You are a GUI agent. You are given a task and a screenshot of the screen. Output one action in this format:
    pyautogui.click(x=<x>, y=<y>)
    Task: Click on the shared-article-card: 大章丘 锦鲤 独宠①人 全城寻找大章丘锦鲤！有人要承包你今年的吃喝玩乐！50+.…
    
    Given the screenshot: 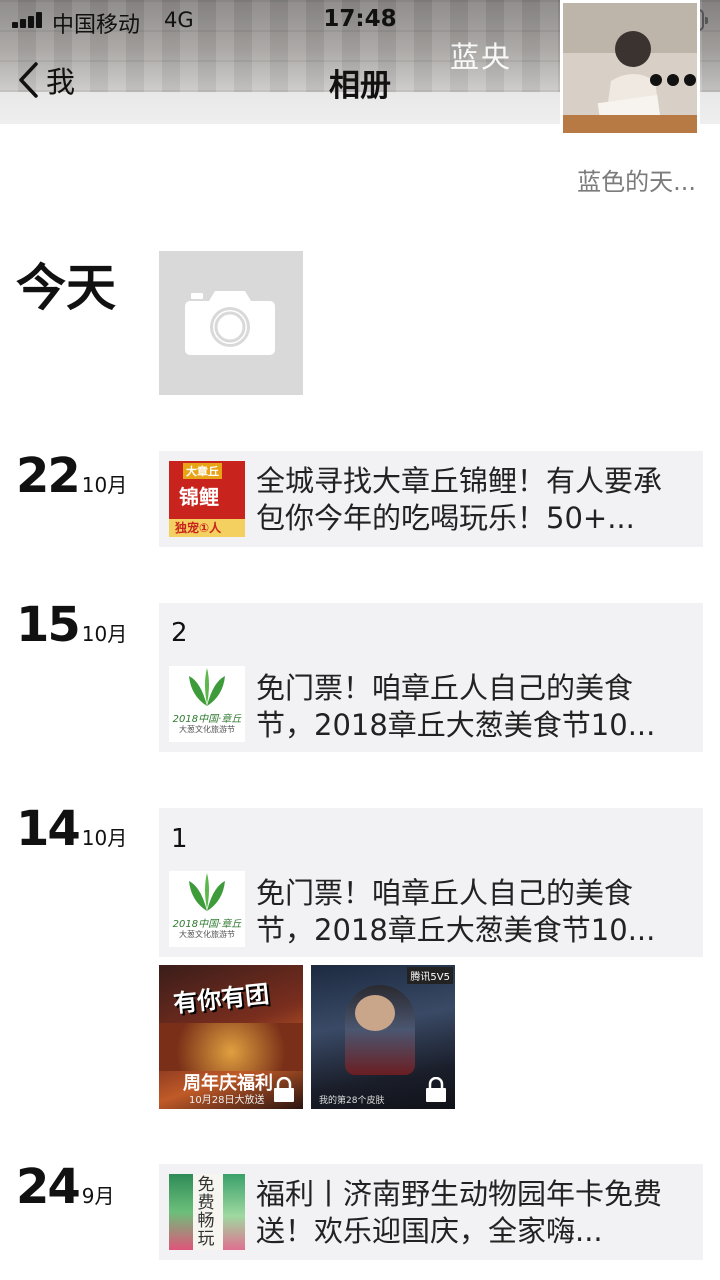 What is the action you would take?
    pyautogui.click(x=431, y=499)
    